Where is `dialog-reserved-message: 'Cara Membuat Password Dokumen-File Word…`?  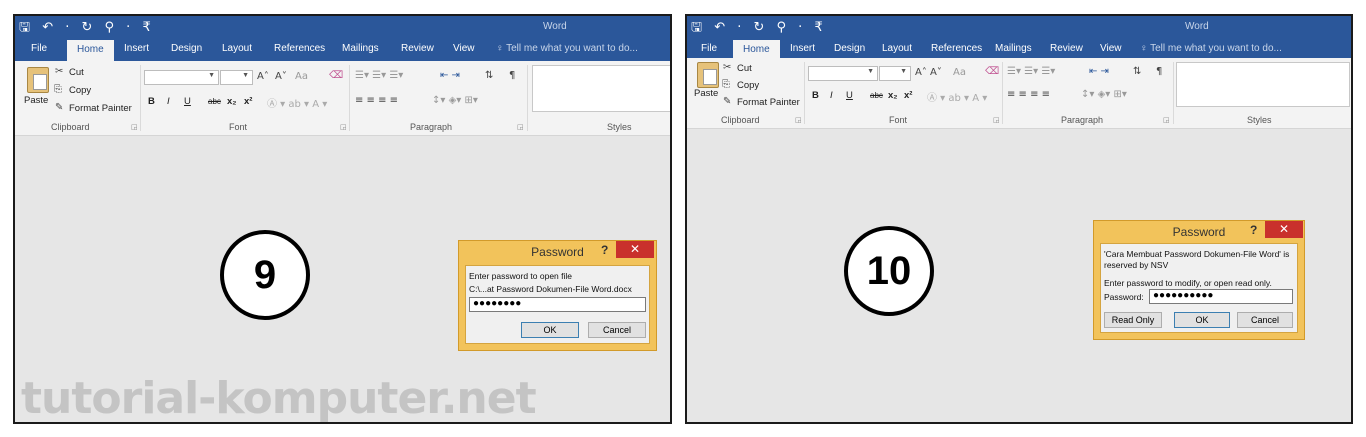 dialog-reserved-message: 'Cara Membuat Password Dokumen-File Word… is located at coordinates (1197, 254).